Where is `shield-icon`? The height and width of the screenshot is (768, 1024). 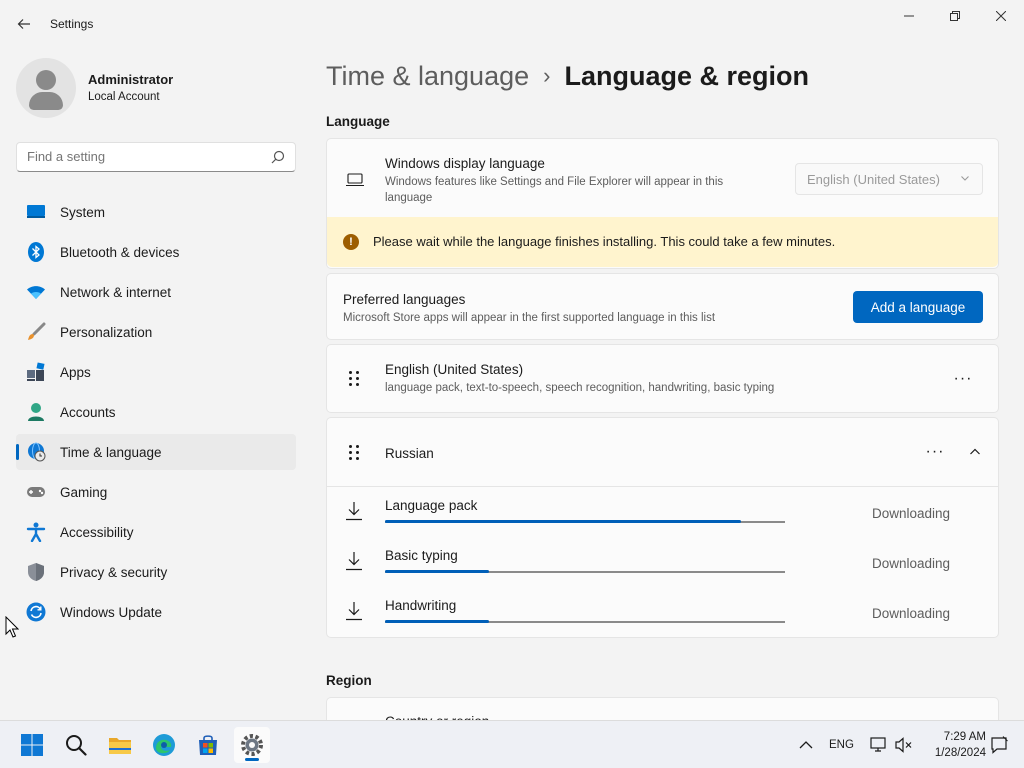 shield-icon is located at coordinates (36, 572).